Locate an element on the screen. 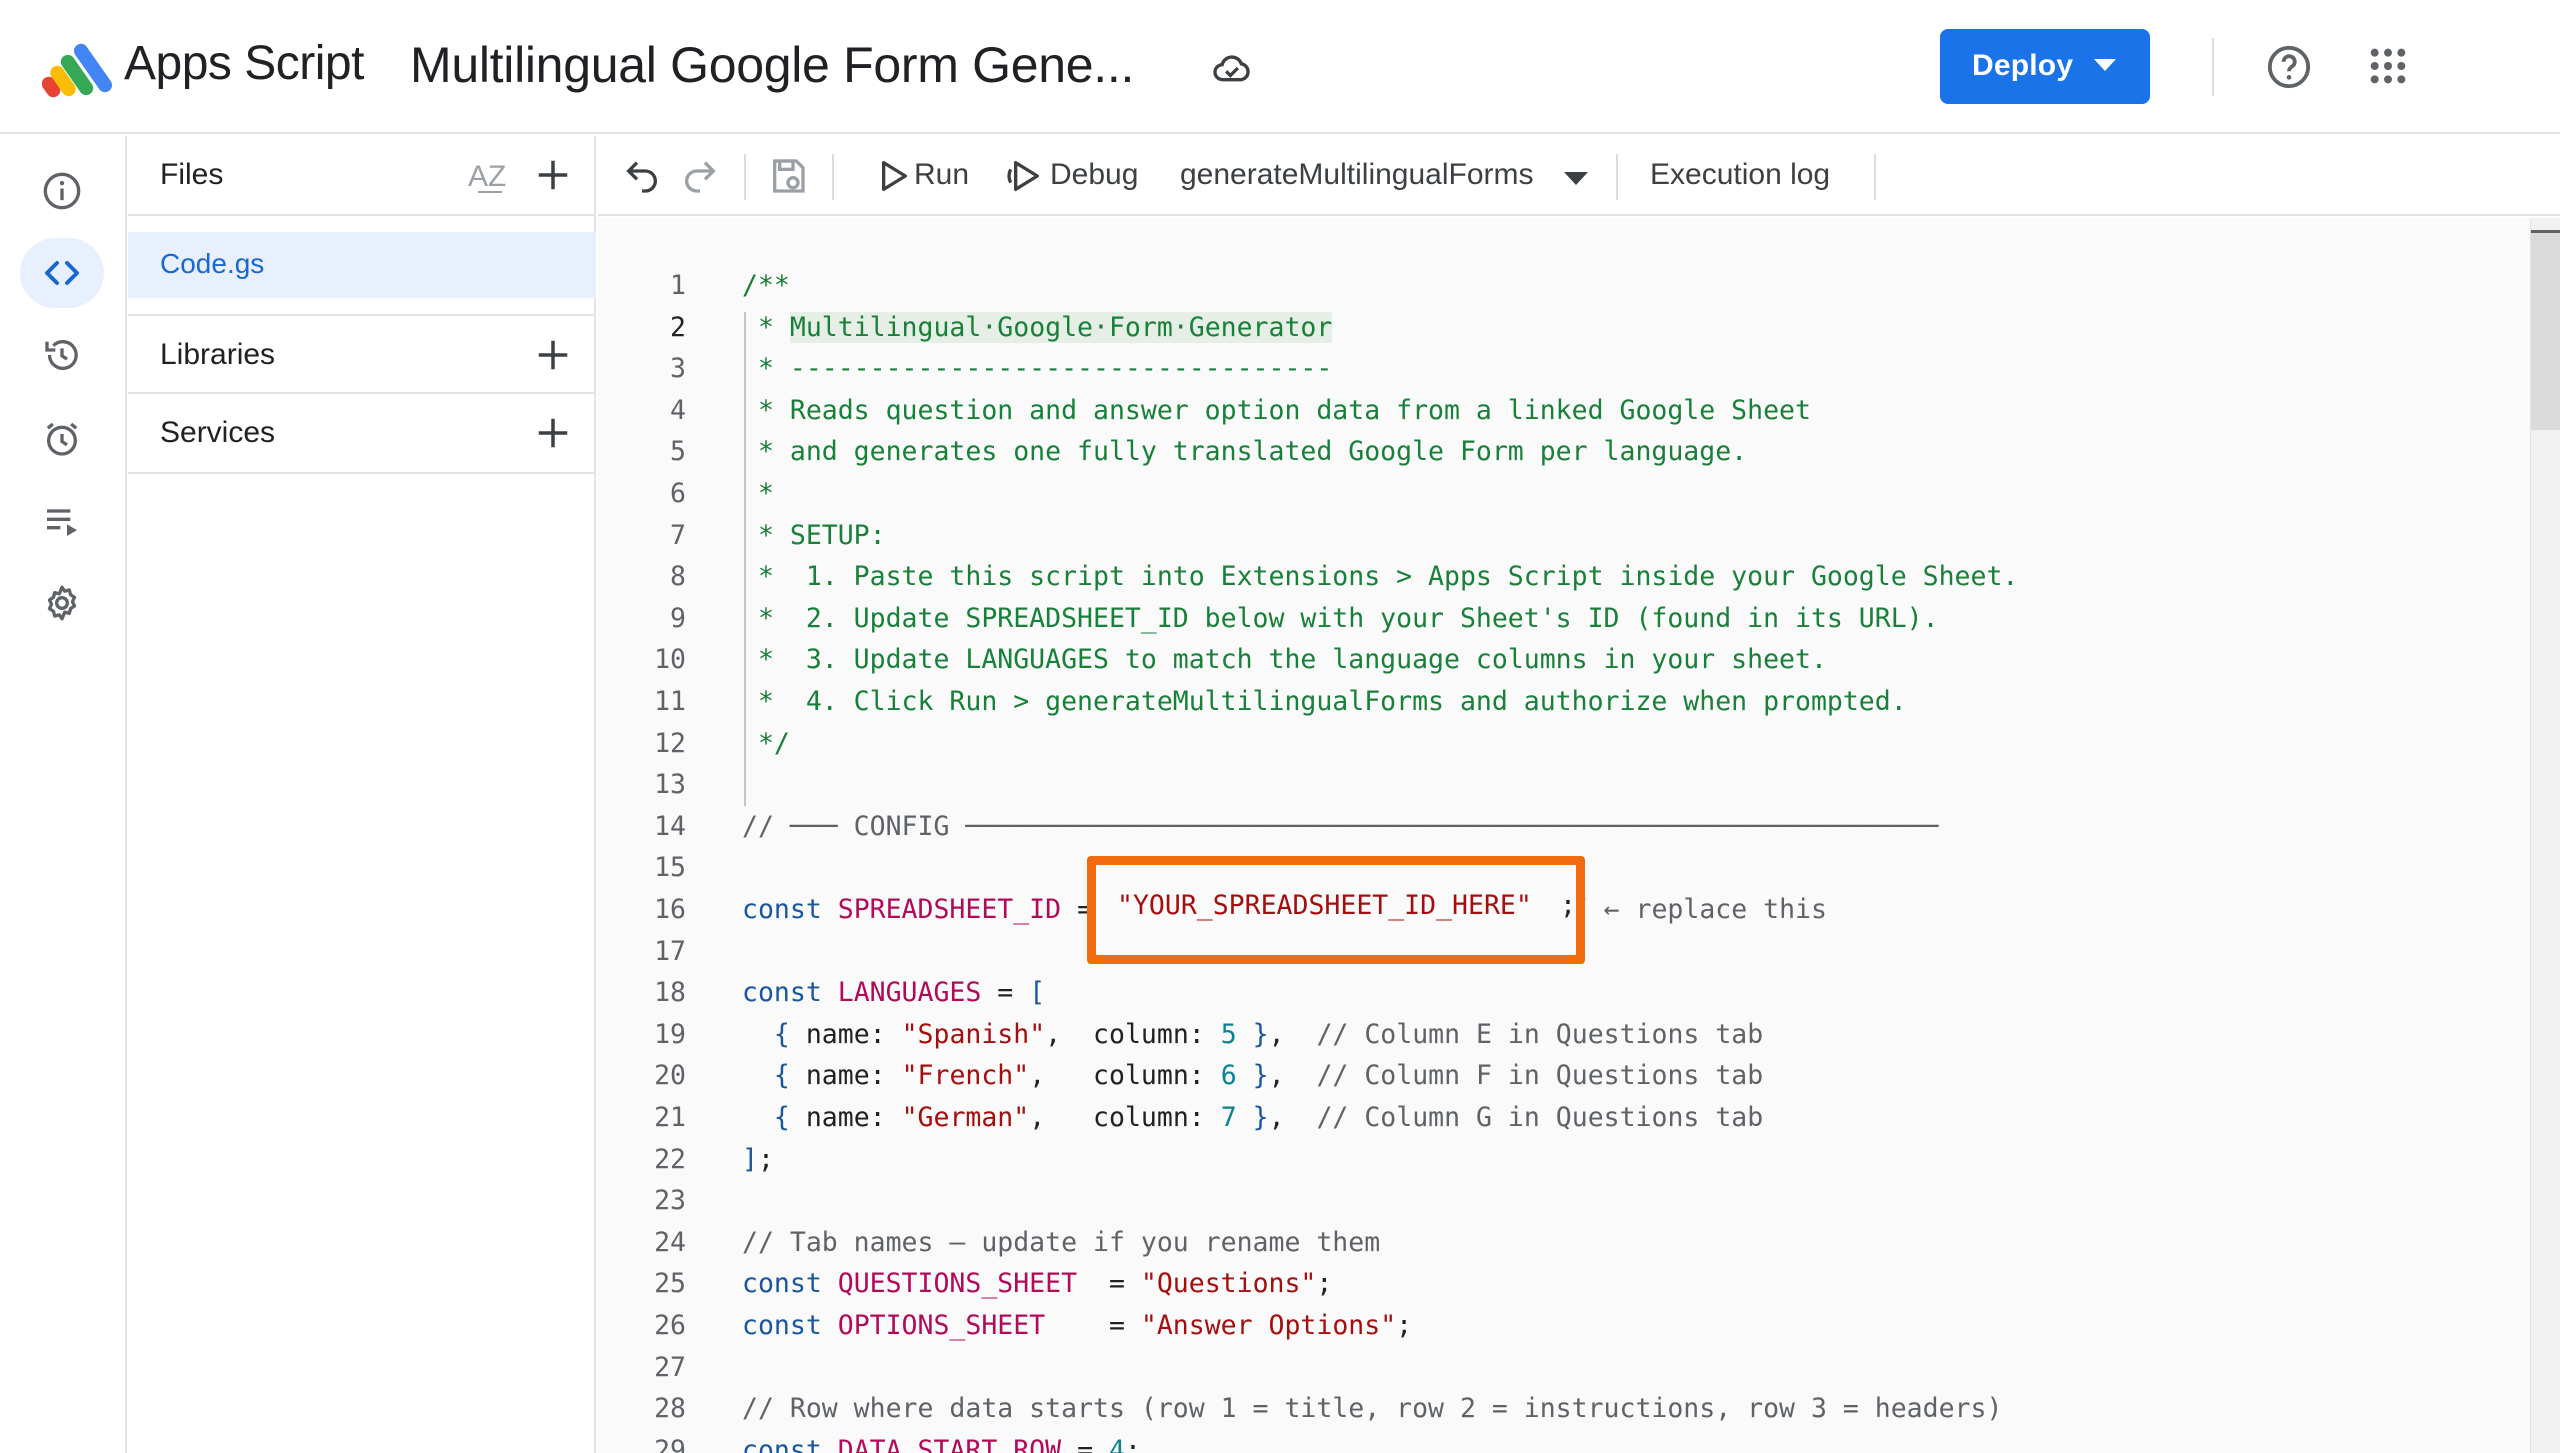  code-line: 29 const DATA_START_ROW = 4; is located at coordinates (1564, 1441).